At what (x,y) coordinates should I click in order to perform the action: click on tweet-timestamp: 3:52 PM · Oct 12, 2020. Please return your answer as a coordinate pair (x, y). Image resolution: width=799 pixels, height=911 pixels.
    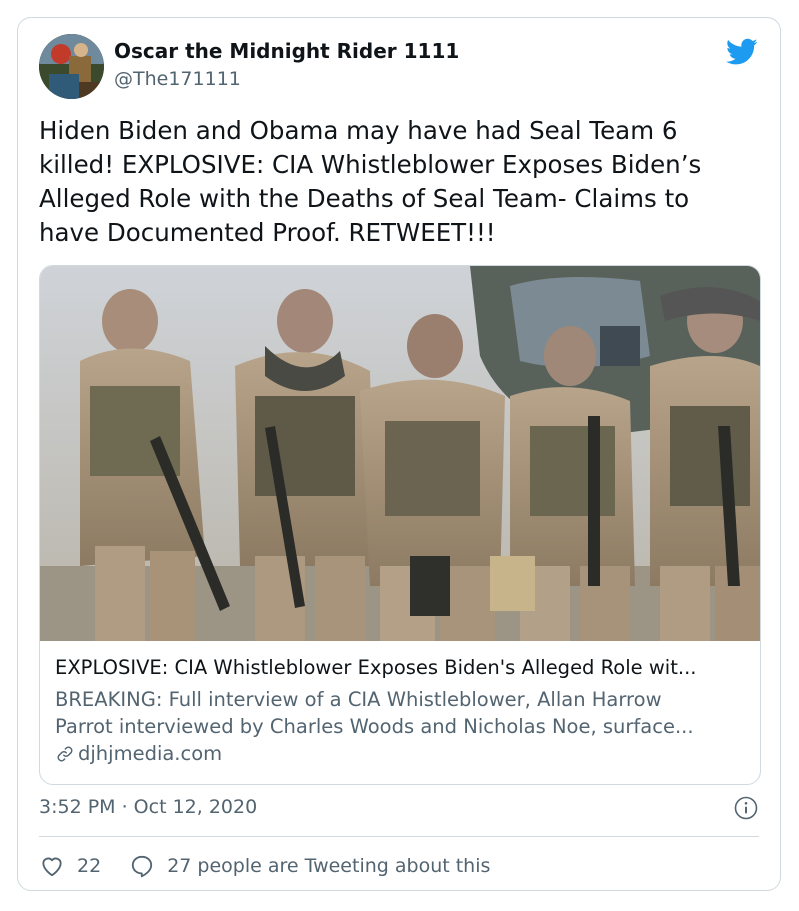
    Looking at the image, I should click on (148, 807).